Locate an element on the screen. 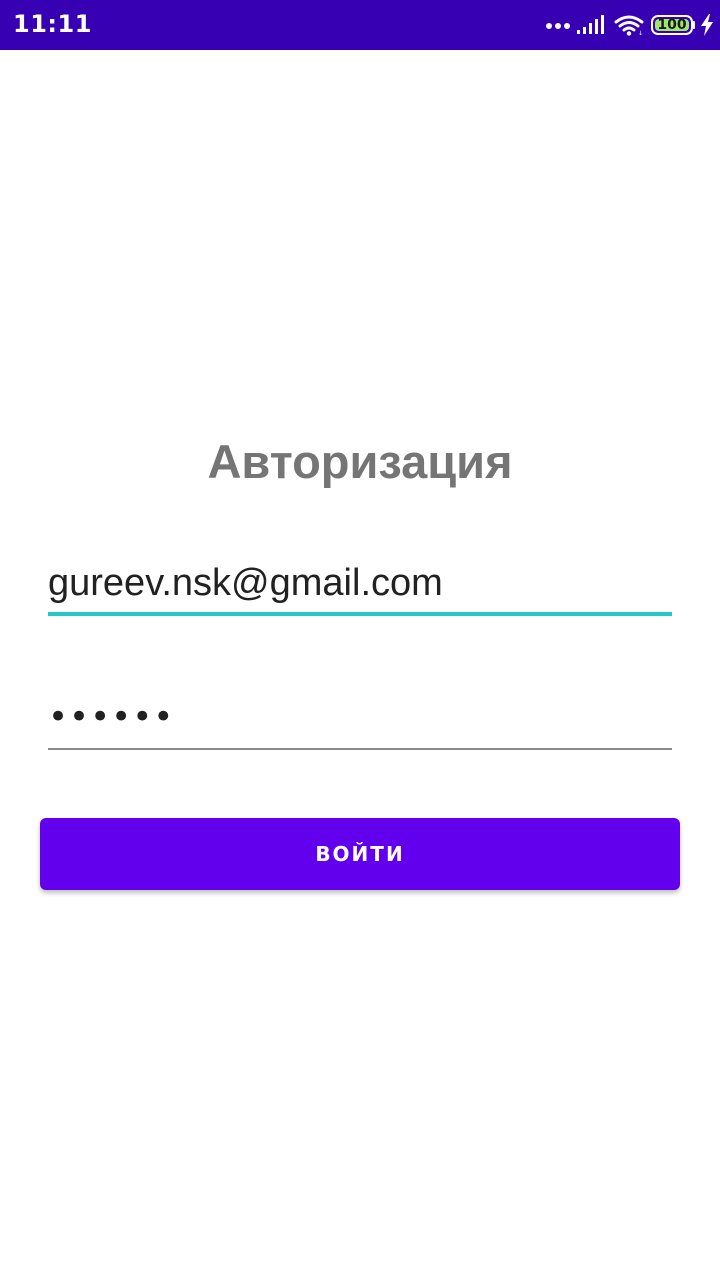 This screenshot has height=1280, width=720. battery-tip is located at coordinates (694, 25).